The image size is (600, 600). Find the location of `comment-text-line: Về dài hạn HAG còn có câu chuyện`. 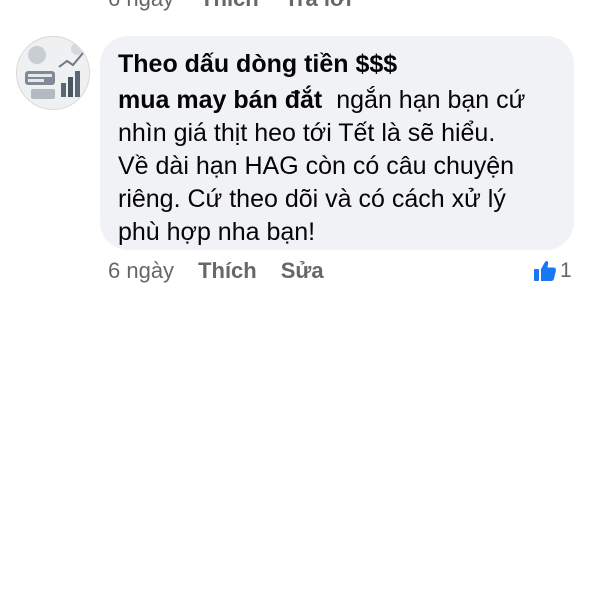

comment-text-line: Về dài hạn HAG còn có câu chuyện is located at coordinates (316, 166).